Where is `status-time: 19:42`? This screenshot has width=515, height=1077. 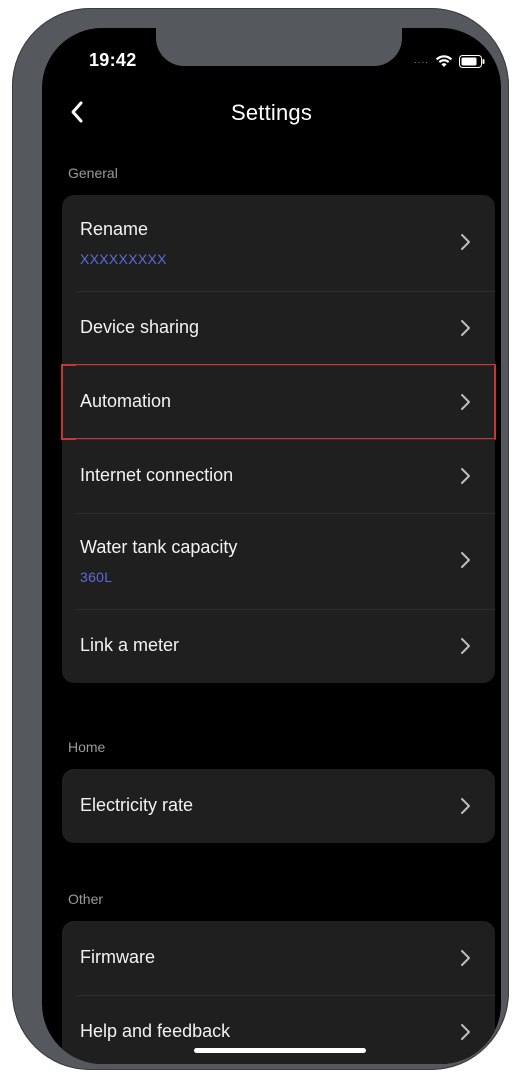
status-time: 19:42 is located at coordinates (113, 60).